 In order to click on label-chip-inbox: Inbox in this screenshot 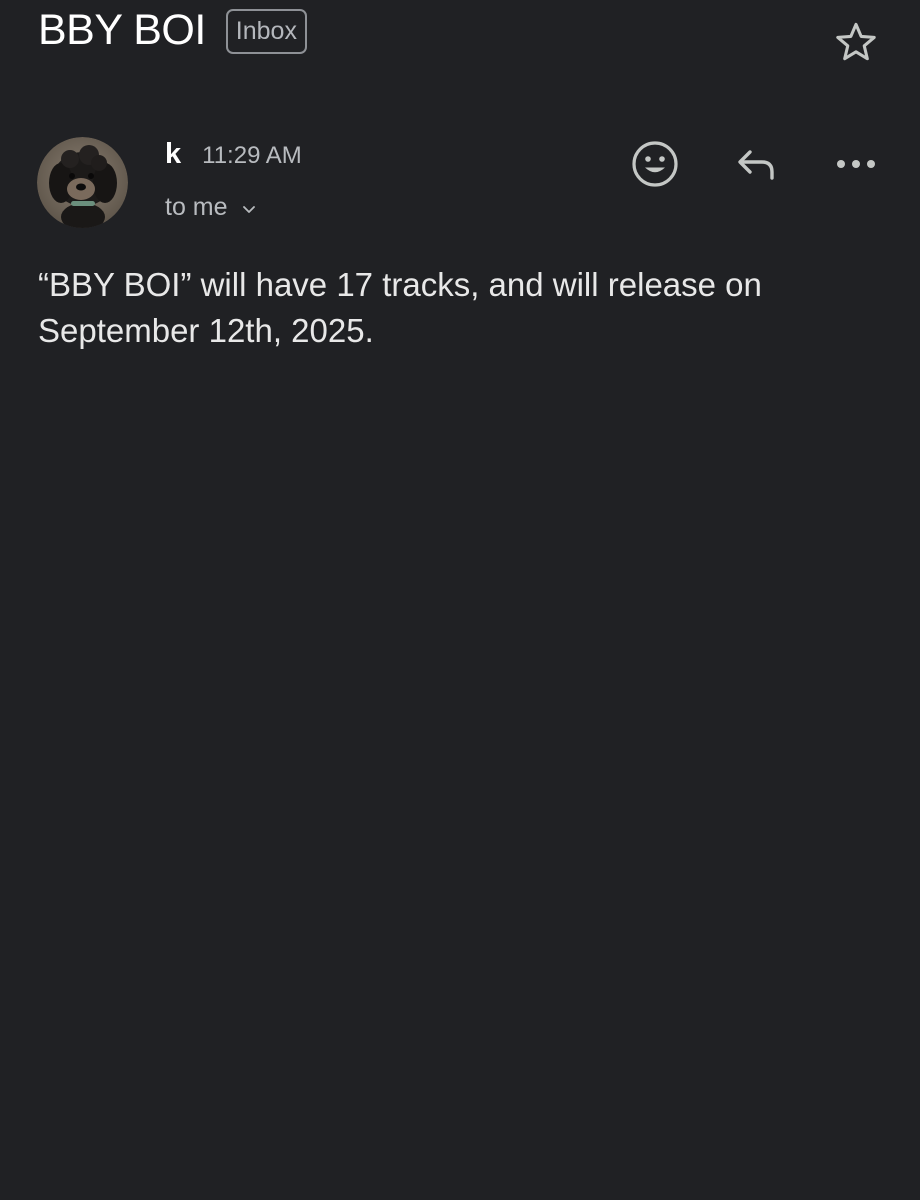, I will do `click(266, 31)`.